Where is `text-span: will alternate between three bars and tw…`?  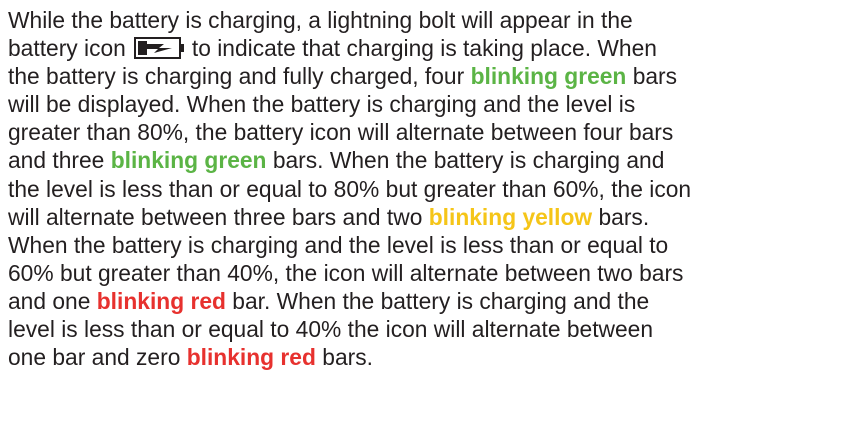
text-span: will alternate between three bars and tw… is located at coordinates (215, 216).